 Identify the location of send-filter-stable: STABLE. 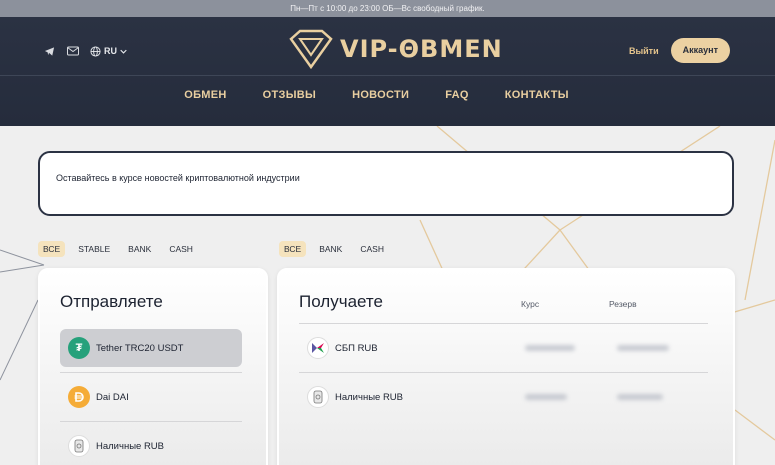
(94, 249).